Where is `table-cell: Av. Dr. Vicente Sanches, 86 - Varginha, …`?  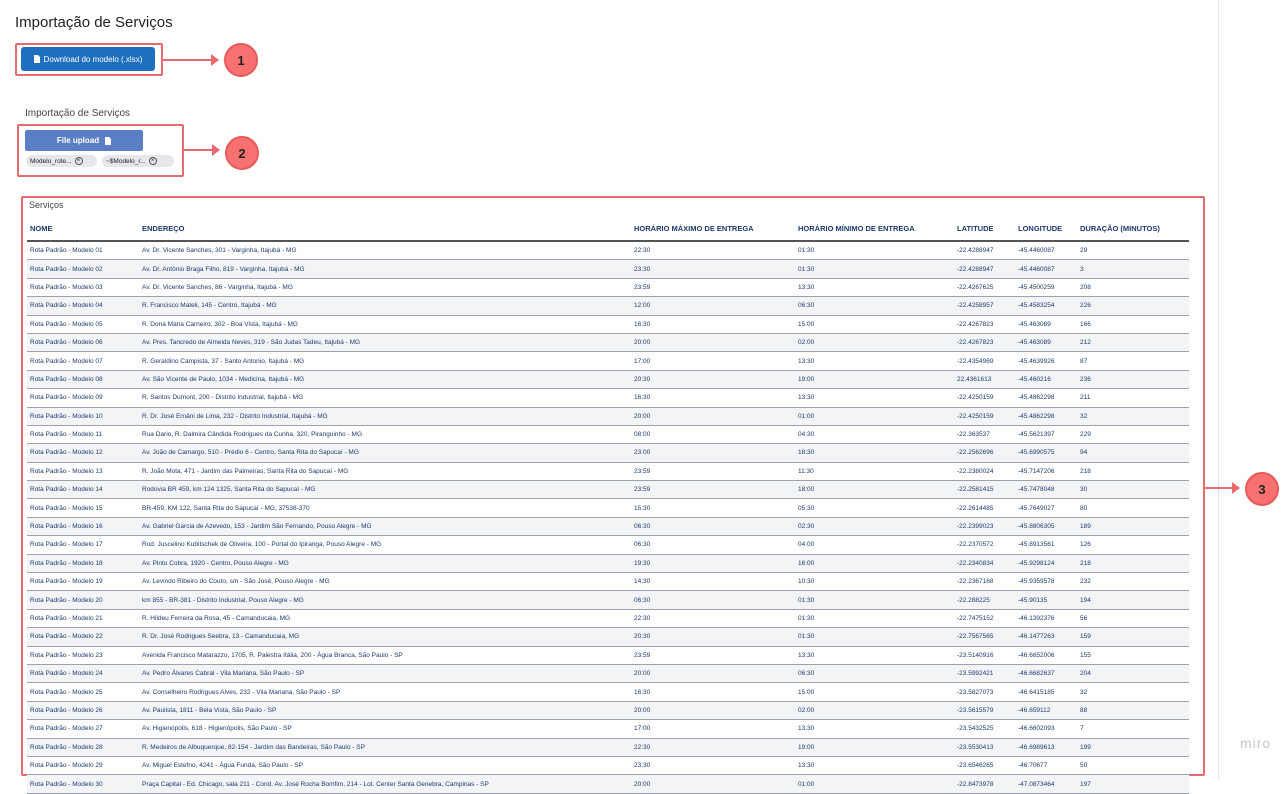
table-cell: Av. Dr. Vicente Sanches, 86 - Varginha, … is located at coordinates (385, 288).